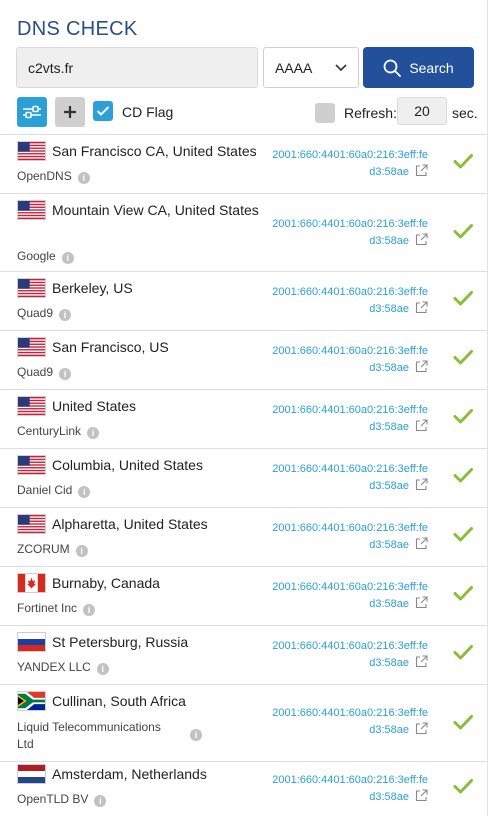 Image resolution: width=493 pixels, height=821 pixels. Describe the element at coordinates (53, 799) in the screenshot. I see `provider-name: OpenTLD BV` at that location.